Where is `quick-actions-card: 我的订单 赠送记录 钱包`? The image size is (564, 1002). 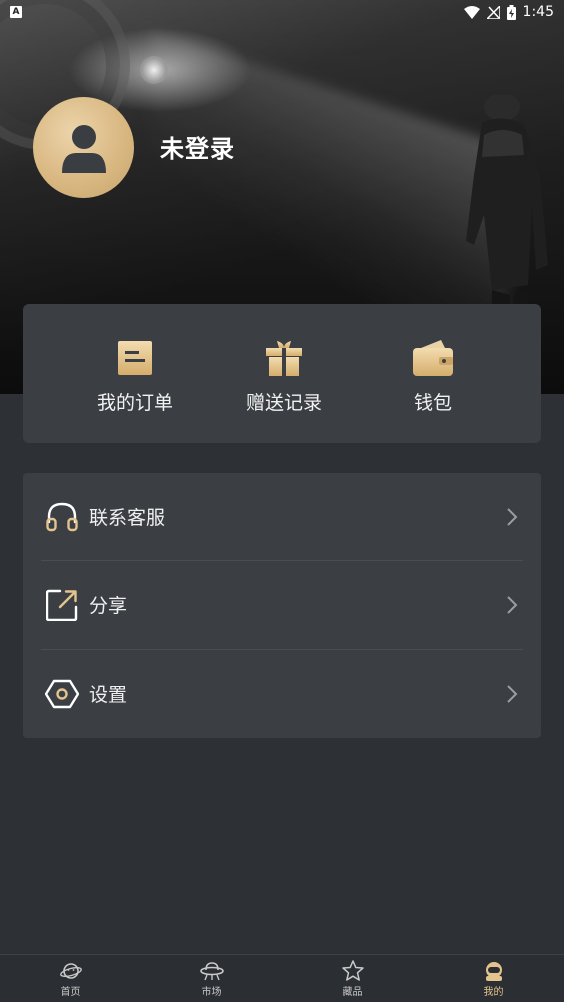
quick-actions-card: 我的订单 赠送记录 钱包 is located at coordinates (282, 373).